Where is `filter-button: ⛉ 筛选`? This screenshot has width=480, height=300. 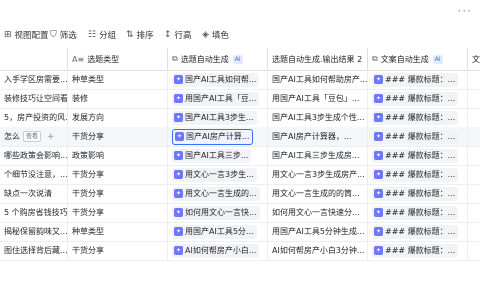
filter-button: ⛉ 筛选 is located at coordinates (63, 35).